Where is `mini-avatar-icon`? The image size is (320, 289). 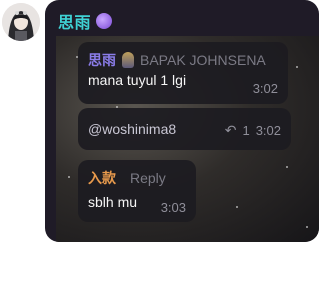 mini-avatar-icon is located at coordinates (128, 60).